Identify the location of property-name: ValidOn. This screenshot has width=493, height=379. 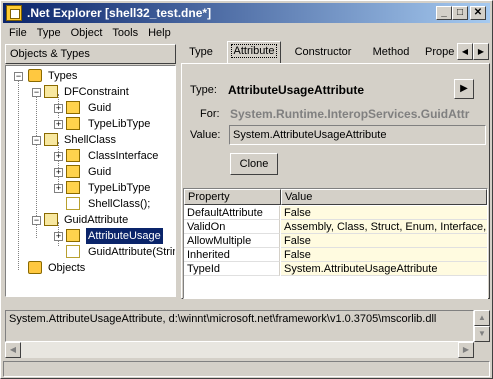
(232, 227).